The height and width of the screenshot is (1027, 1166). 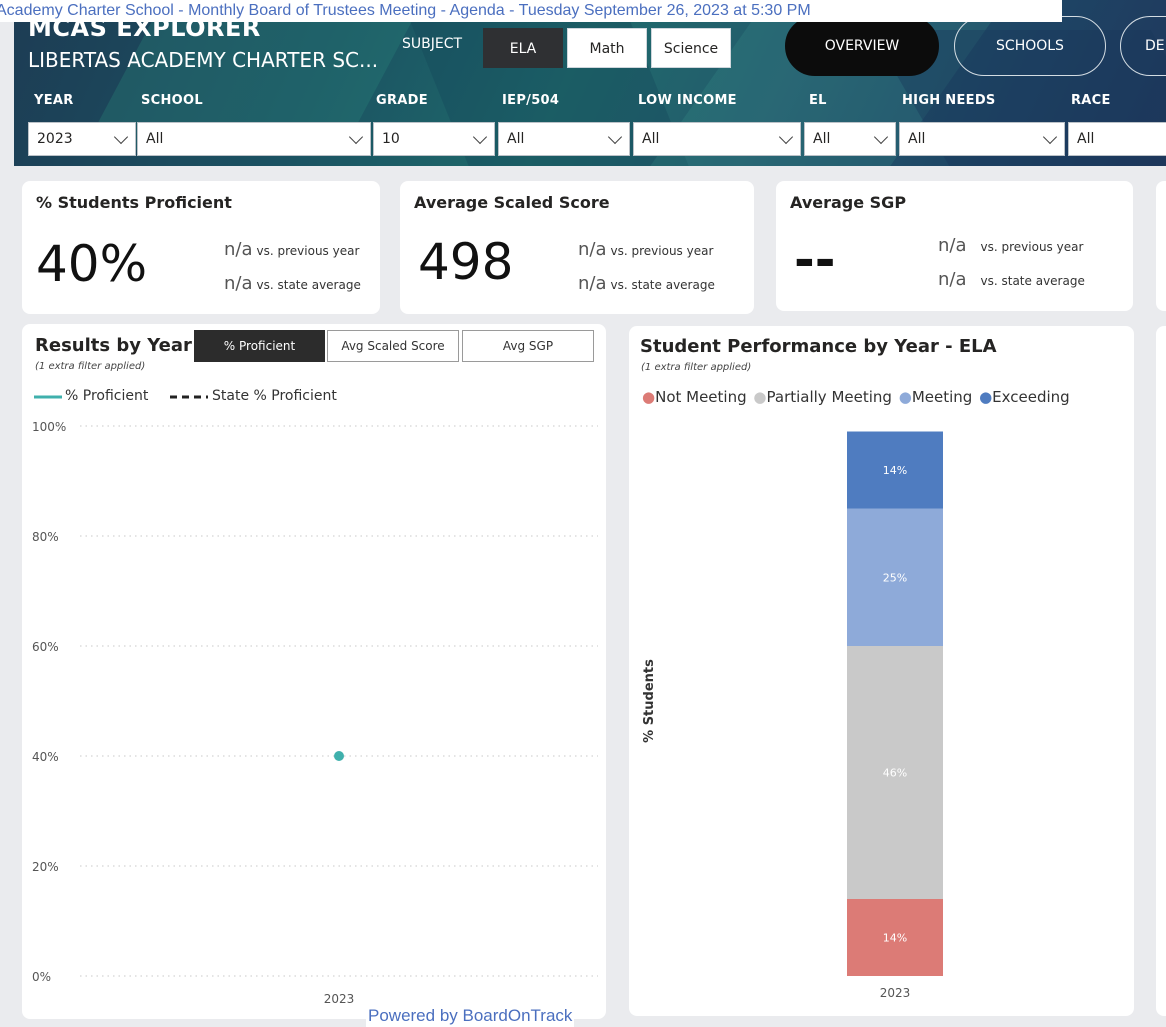 I want to click on filter-el-value: All, so click(x=822, y=139).